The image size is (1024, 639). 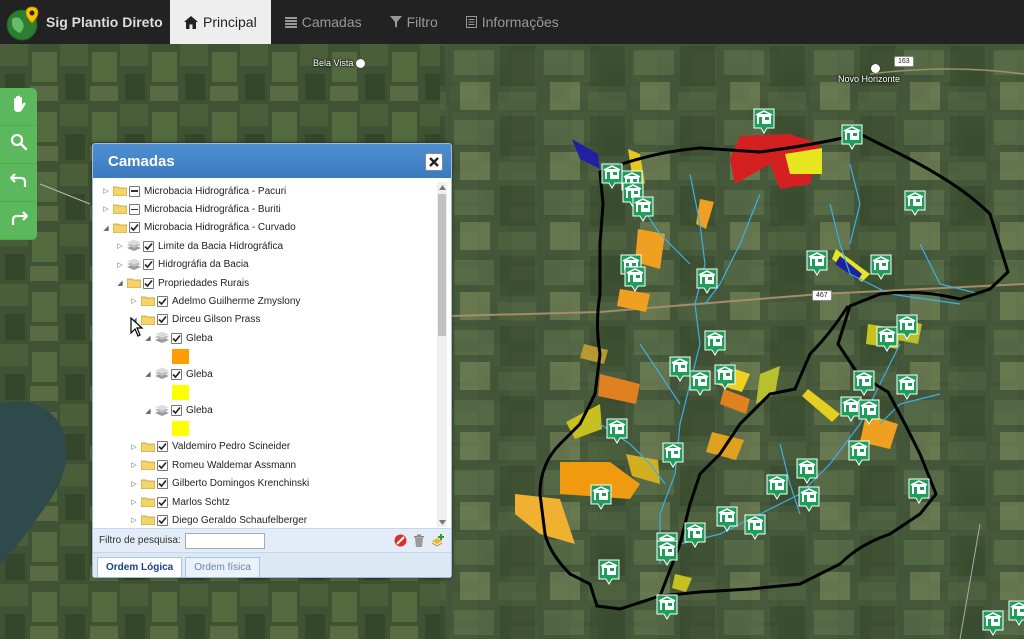 What do you see at coordinates (438, 542) in the screenshot?
I see `add-layer-icon` at bounding box center [438, 542].